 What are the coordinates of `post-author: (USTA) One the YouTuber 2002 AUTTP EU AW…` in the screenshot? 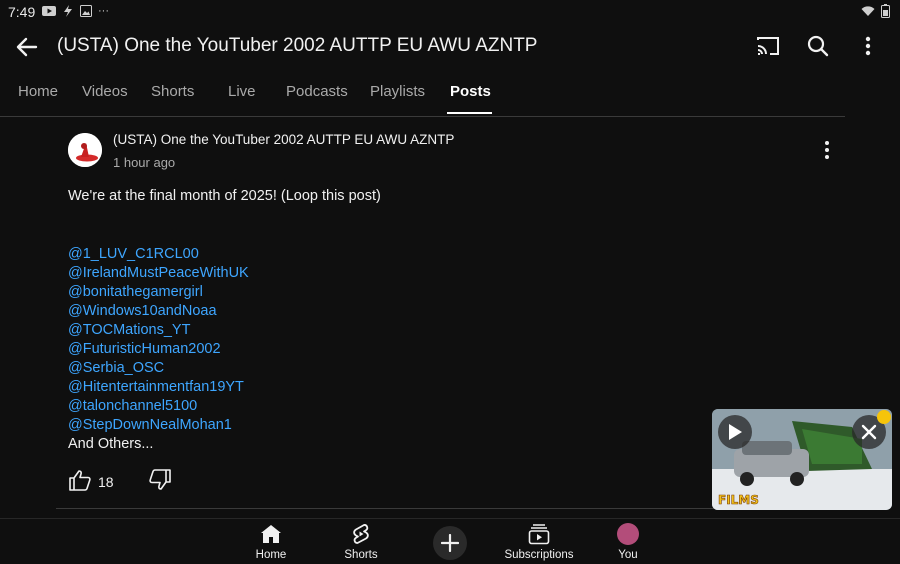 It's located at (283, 139).